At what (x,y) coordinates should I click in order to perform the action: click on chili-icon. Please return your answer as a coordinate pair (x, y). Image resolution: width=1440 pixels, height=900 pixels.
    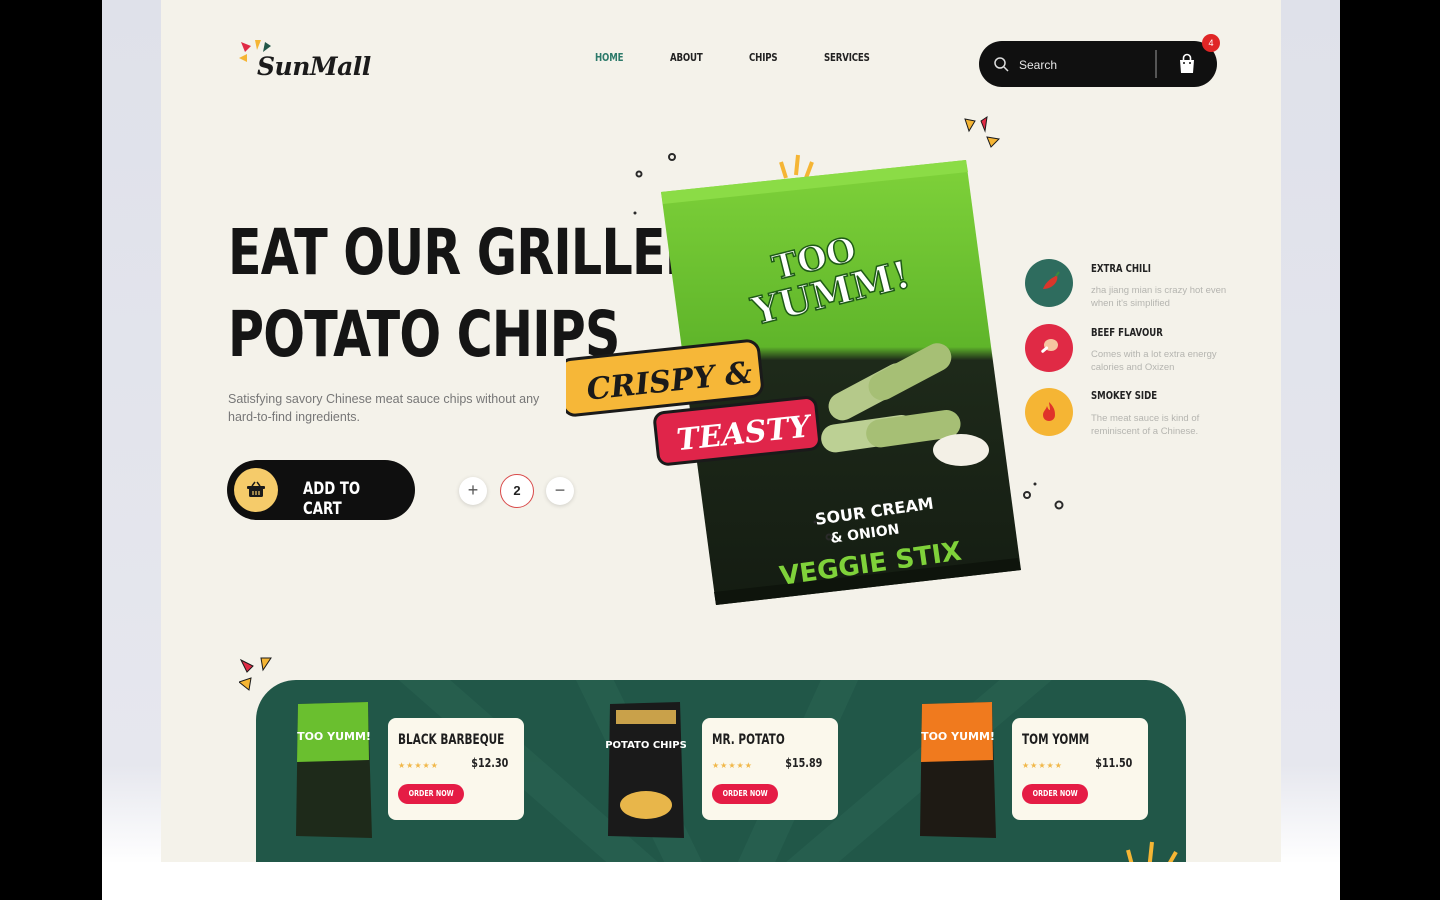
    Looking at the image, I should click on (1051, 280).